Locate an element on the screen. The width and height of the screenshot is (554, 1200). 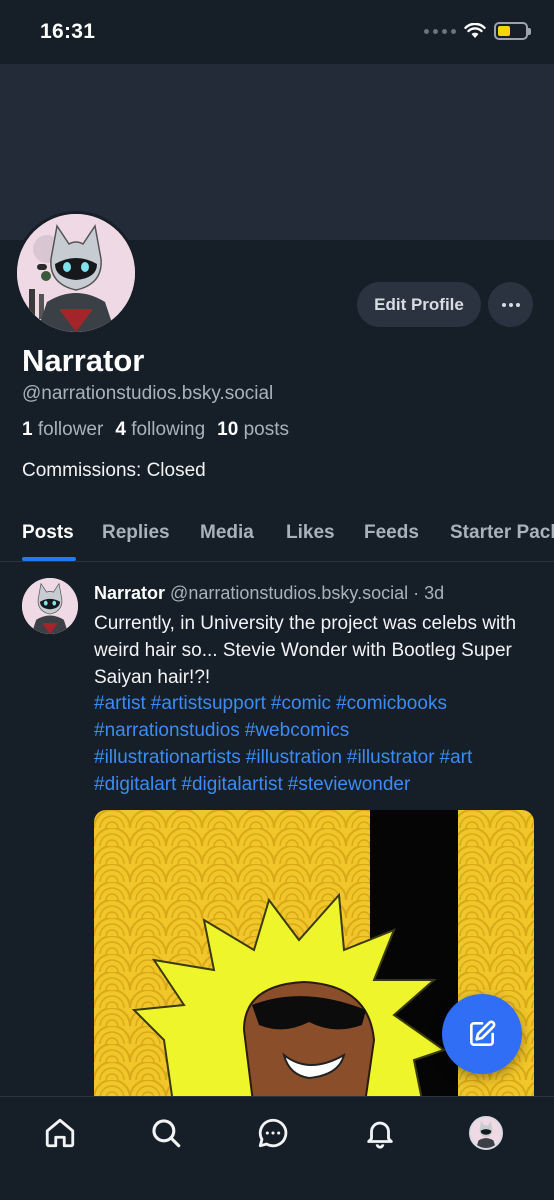
status-indicators is located at coordinates (477, 31).